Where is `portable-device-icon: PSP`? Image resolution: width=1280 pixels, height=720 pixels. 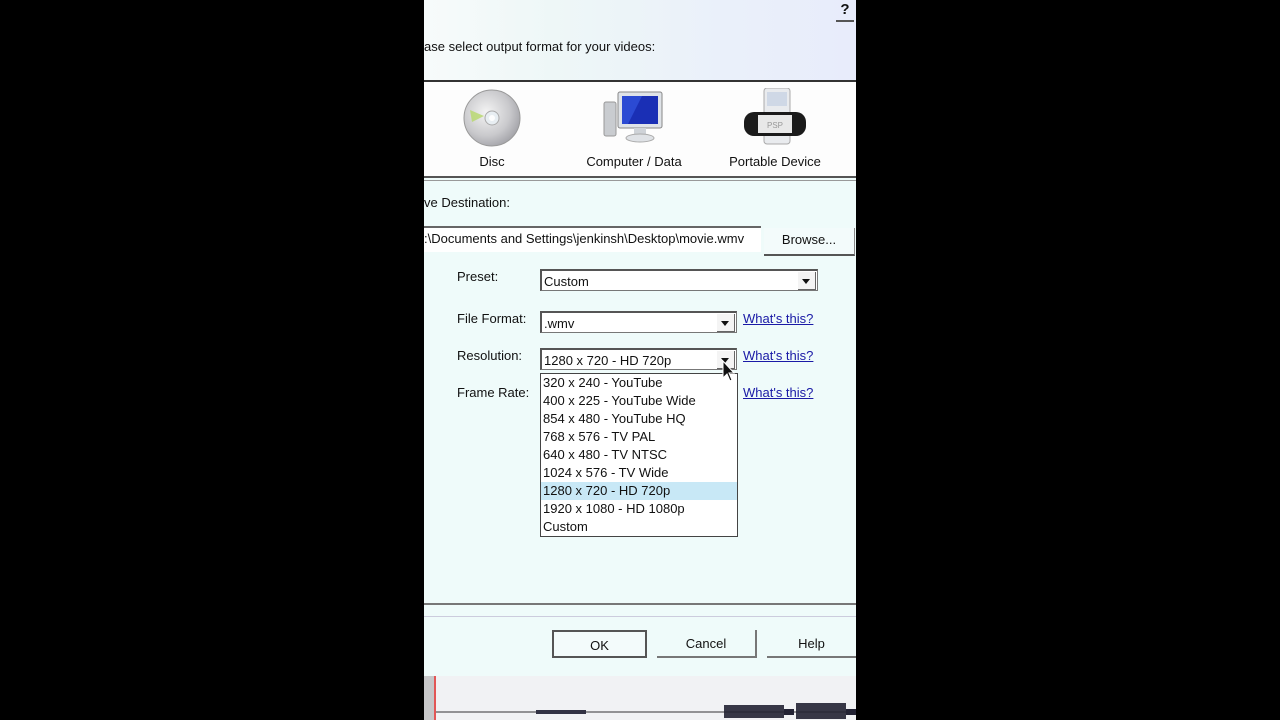 portable-device-icon: PSP is located at coordinates (775, 116).